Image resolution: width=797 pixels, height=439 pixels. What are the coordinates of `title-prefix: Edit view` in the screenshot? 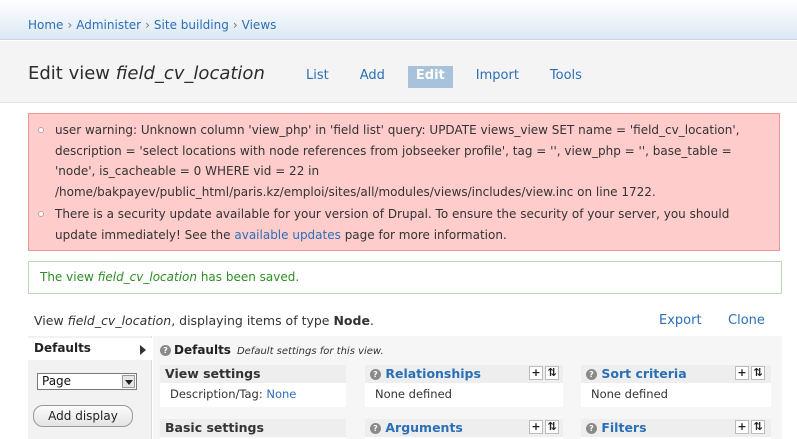 It's located at (72, 73).